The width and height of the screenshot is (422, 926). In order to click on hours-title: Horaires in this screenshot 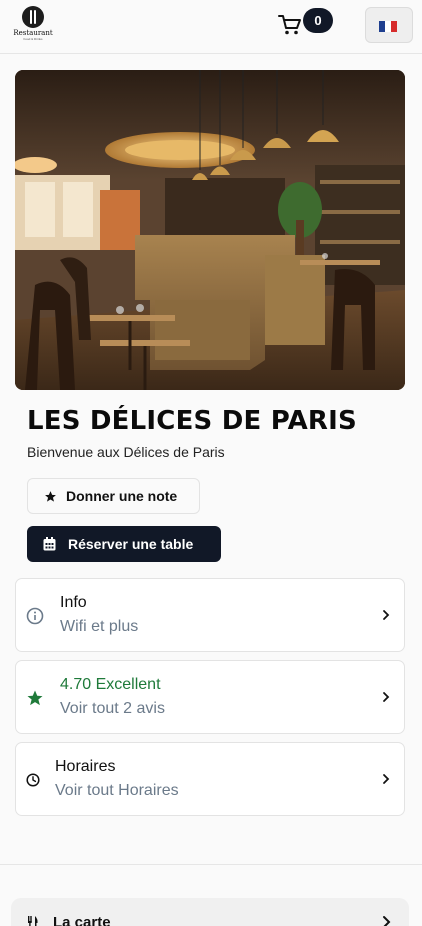, I will do `click(85, 766)`.